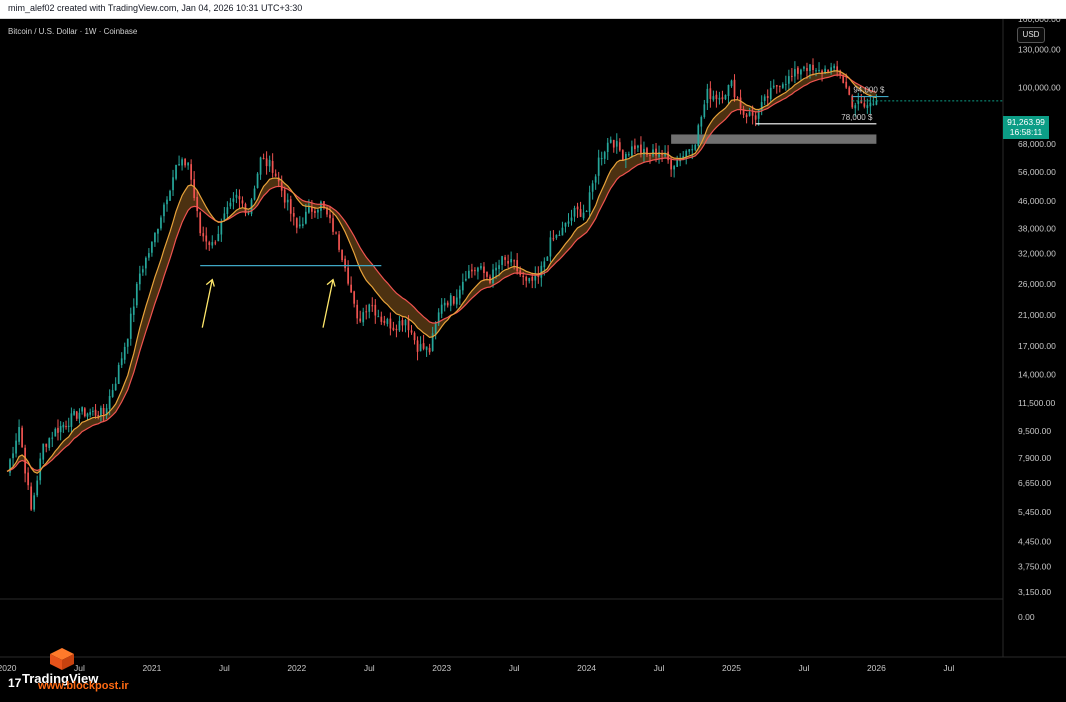  Describe the element at coordinates (1037, 201) in the screenshot. I see `price-tick-label: 46,000.00` at that location.